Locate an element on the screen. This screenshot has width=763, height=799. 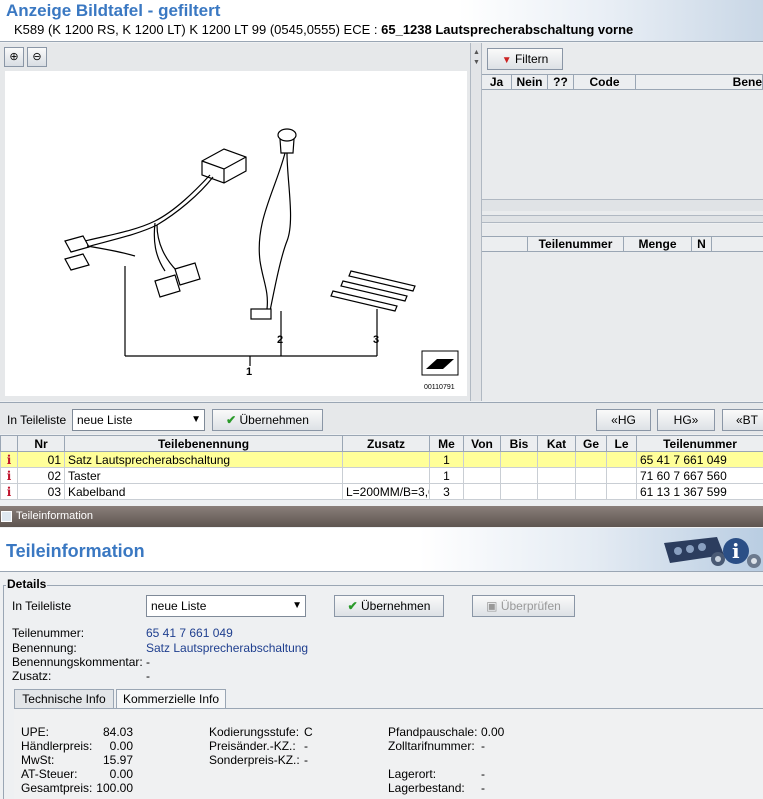
zolltarif-label: Zolltarifnummer: is located at coordinates (431, 746).